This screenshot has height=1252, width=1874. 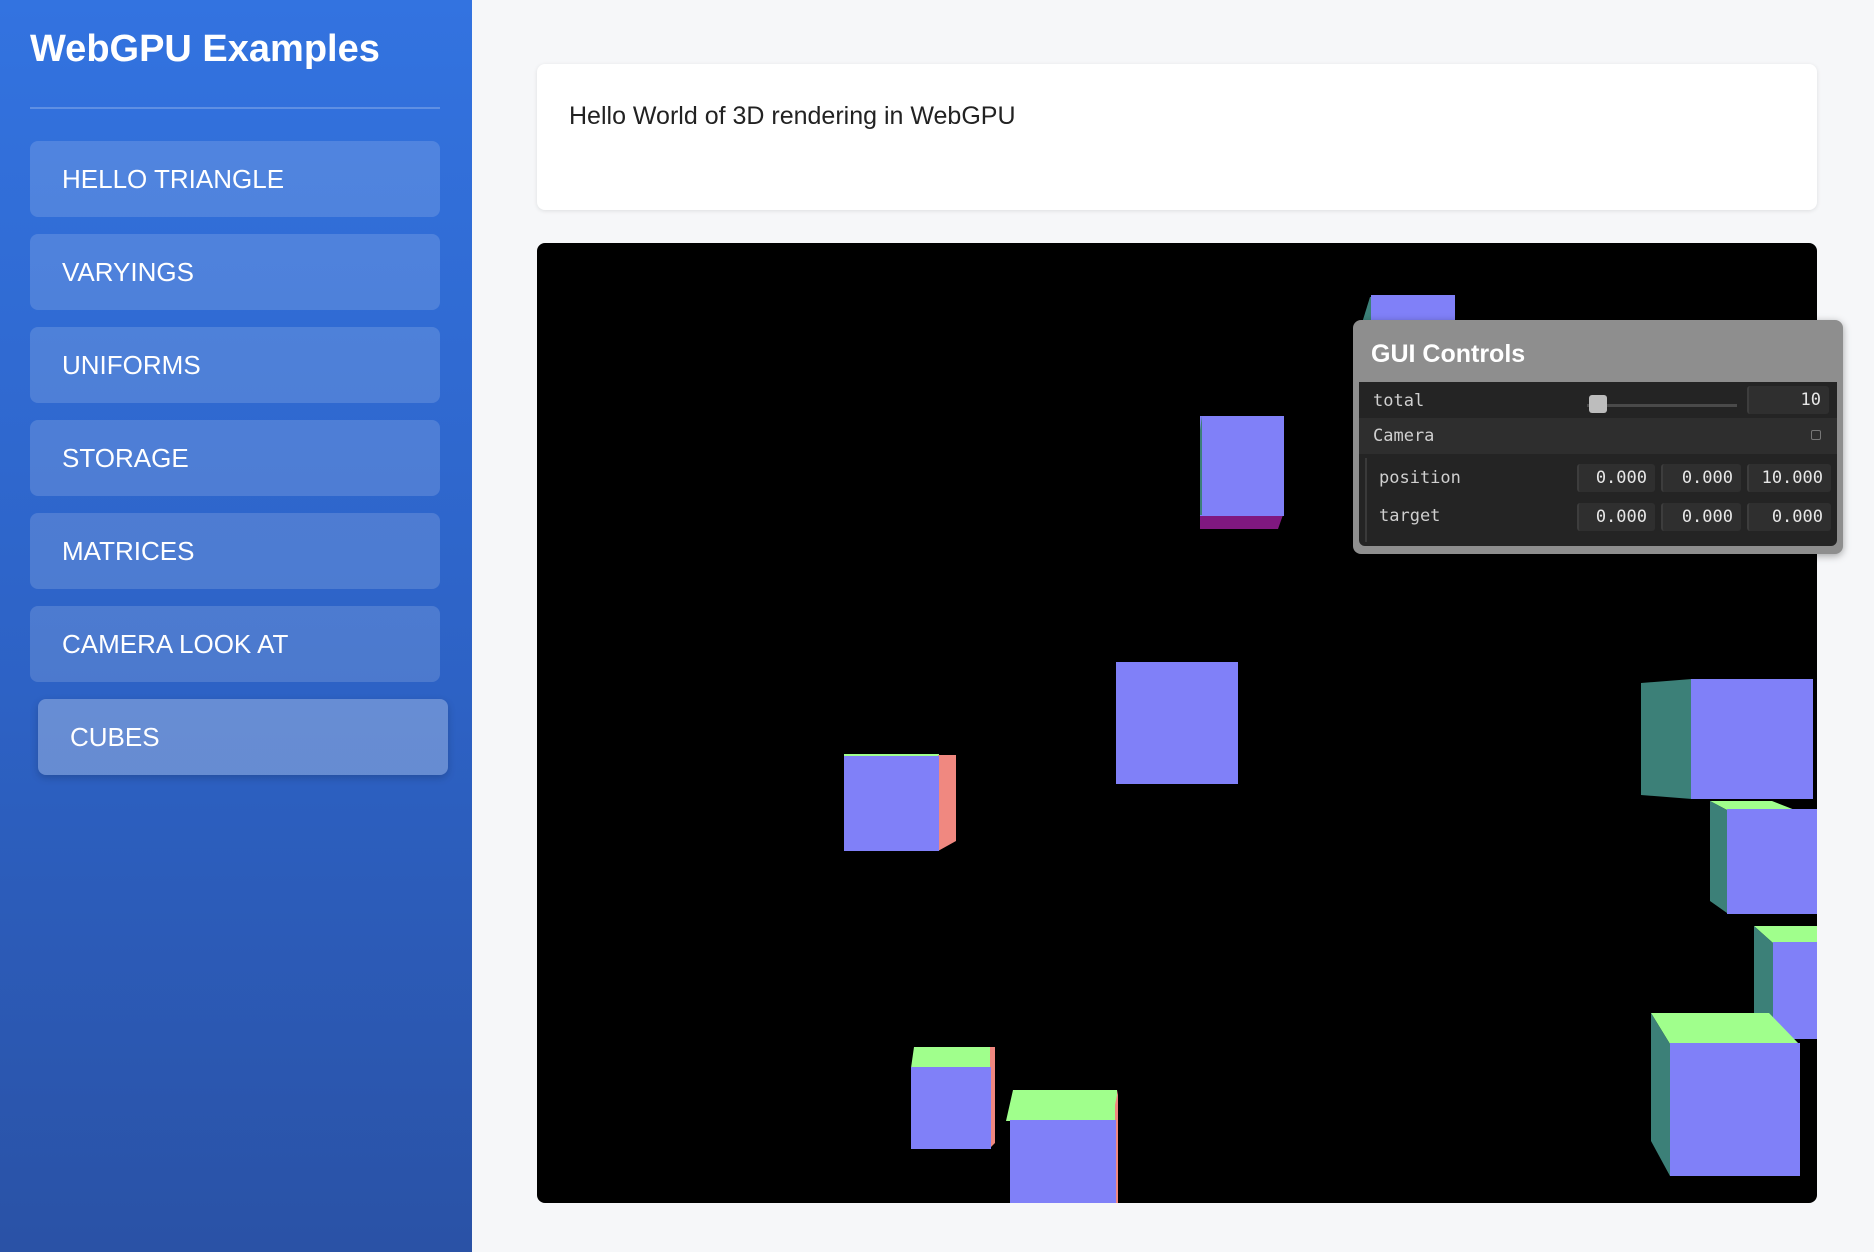 What do you see at coordinates (1788, 400) in the screenshot?
I see `total-input: 10` at bounding box center [1788, 400].